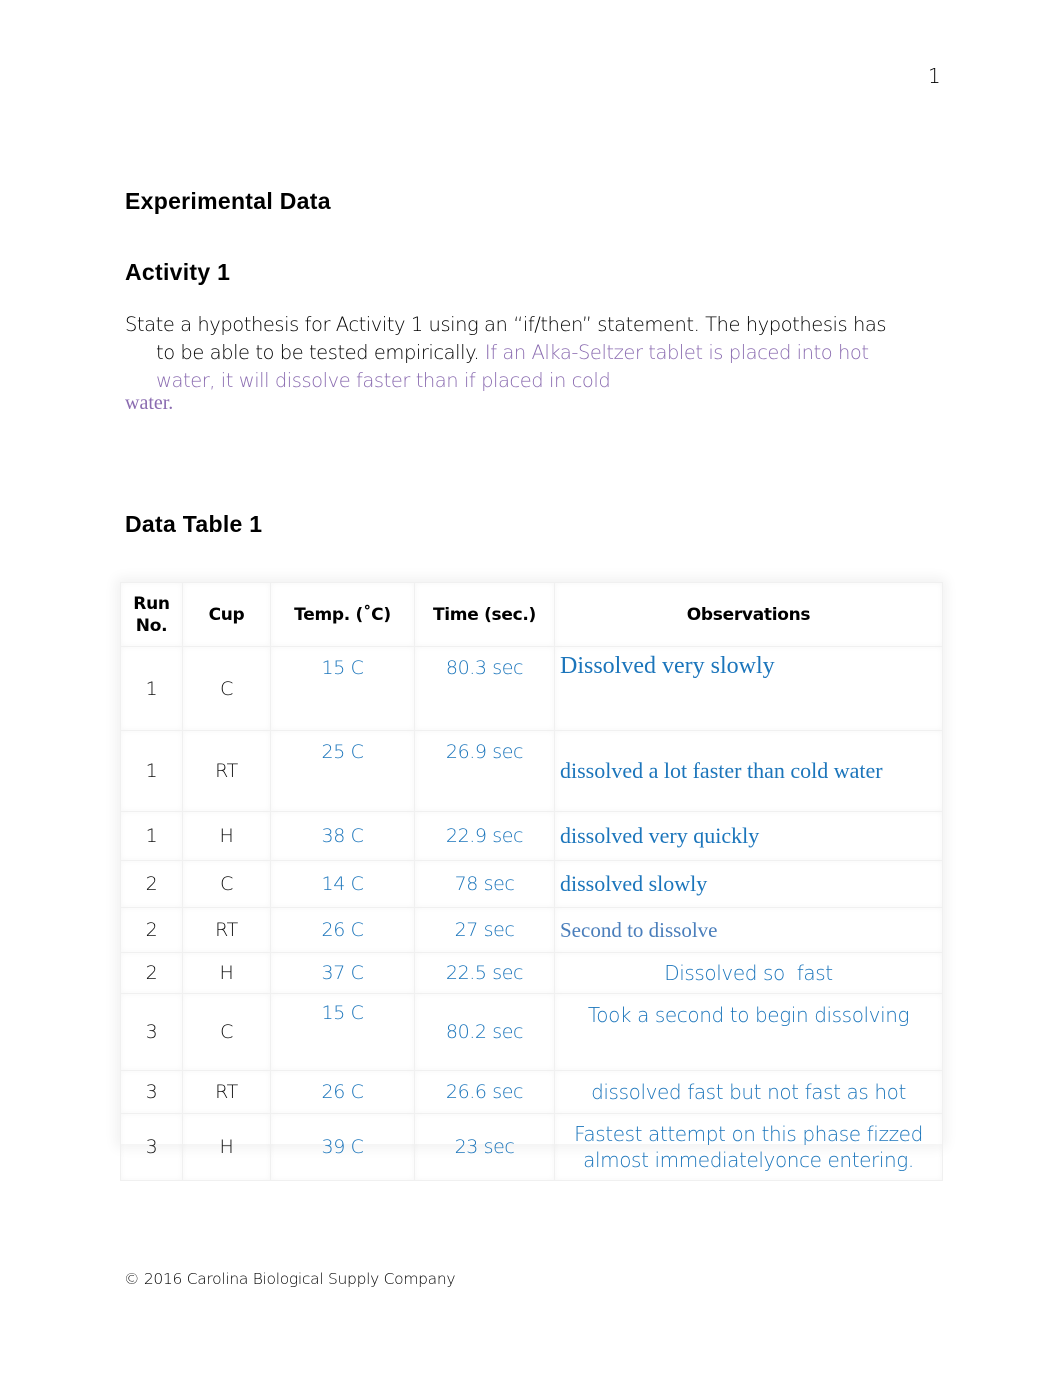 Image resolution: width=1062 pixels, height=1376 pixels. What do you see at coordinates (178, 272) in the screenshot?
I see `heading-activity-1: Activity 1` at bounding box center [178, 272].